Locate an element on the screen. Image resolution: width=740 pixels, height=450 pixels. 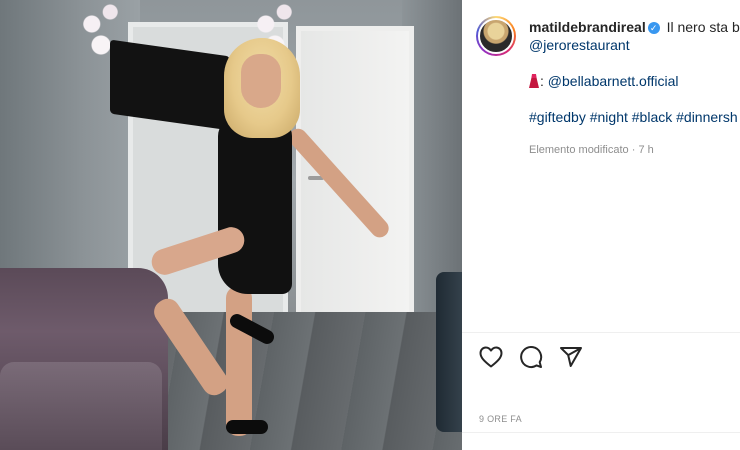
avatar-image is located at coordinates (496, 36).